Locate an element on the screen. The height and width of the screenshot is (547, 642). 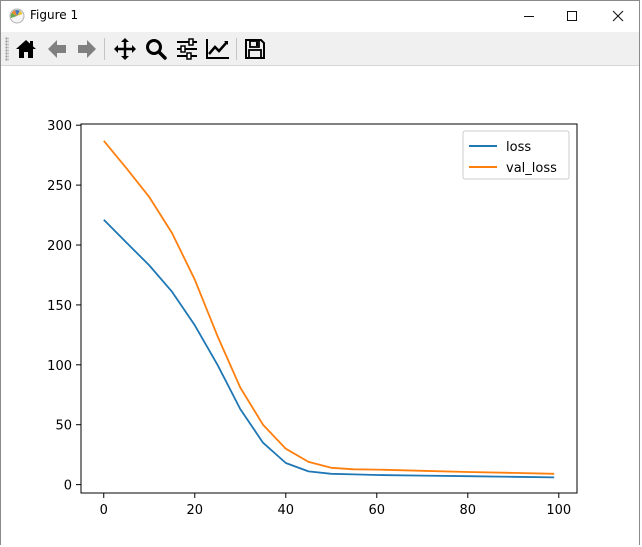
y-tick-label: 0 is located at coordinates (68, 486).